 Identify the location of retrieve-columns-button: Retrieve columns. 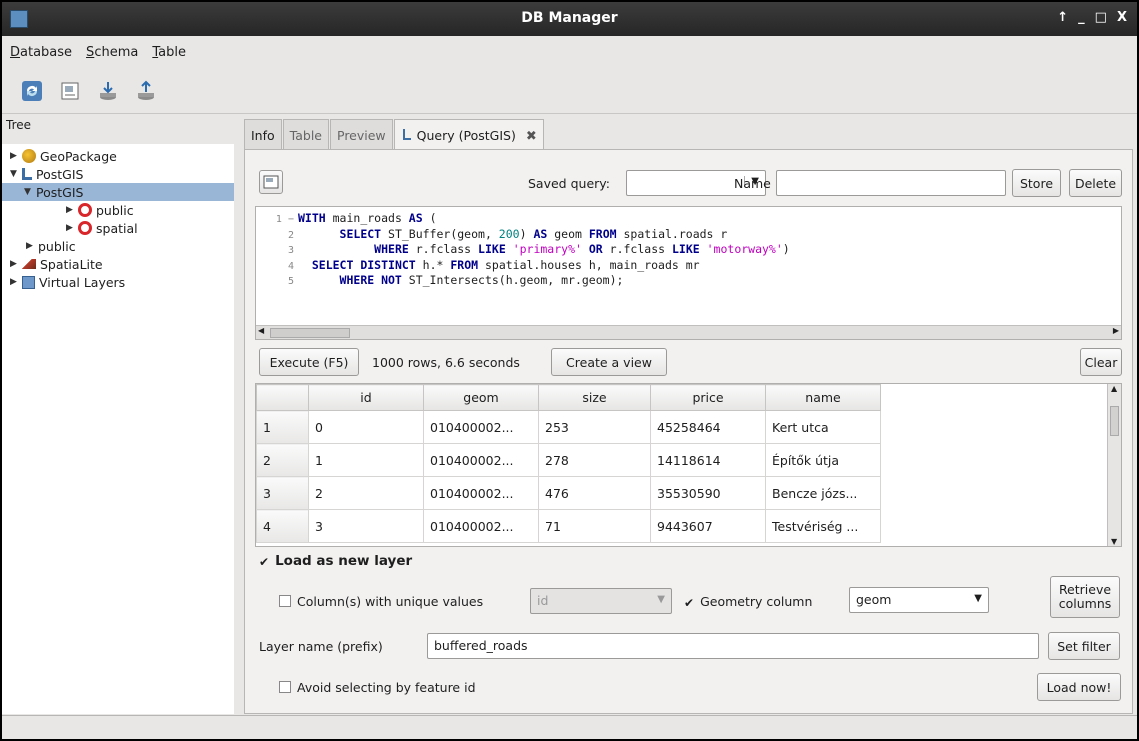
(1085, 597).